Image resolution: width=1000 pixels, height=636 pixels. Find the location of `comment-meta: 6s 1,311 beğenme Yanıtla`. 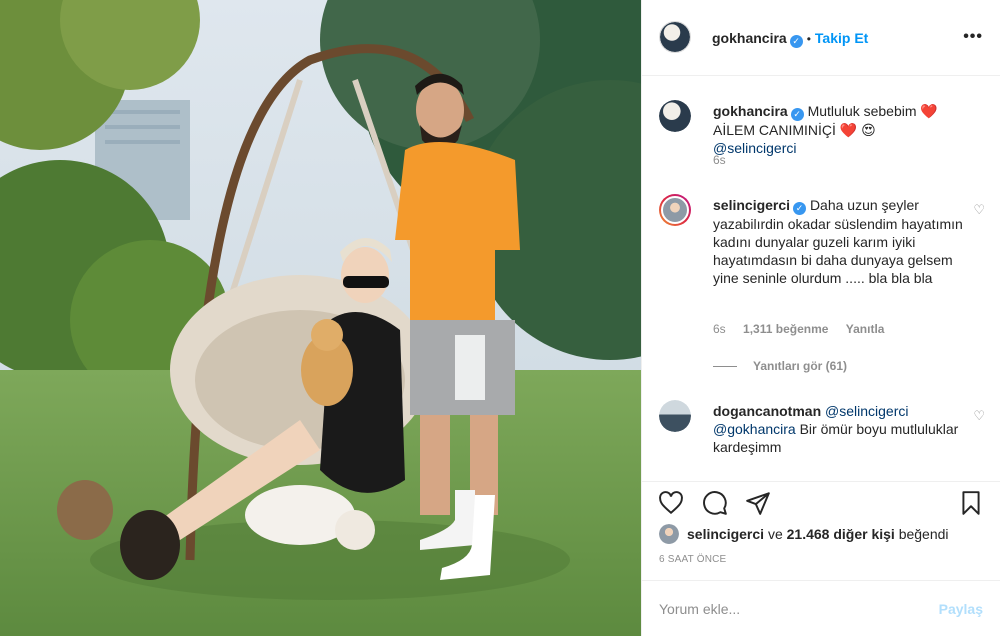

comment-meta: 6s 1,311 beğenme Yanıtla is located at coordinates (805, 329).